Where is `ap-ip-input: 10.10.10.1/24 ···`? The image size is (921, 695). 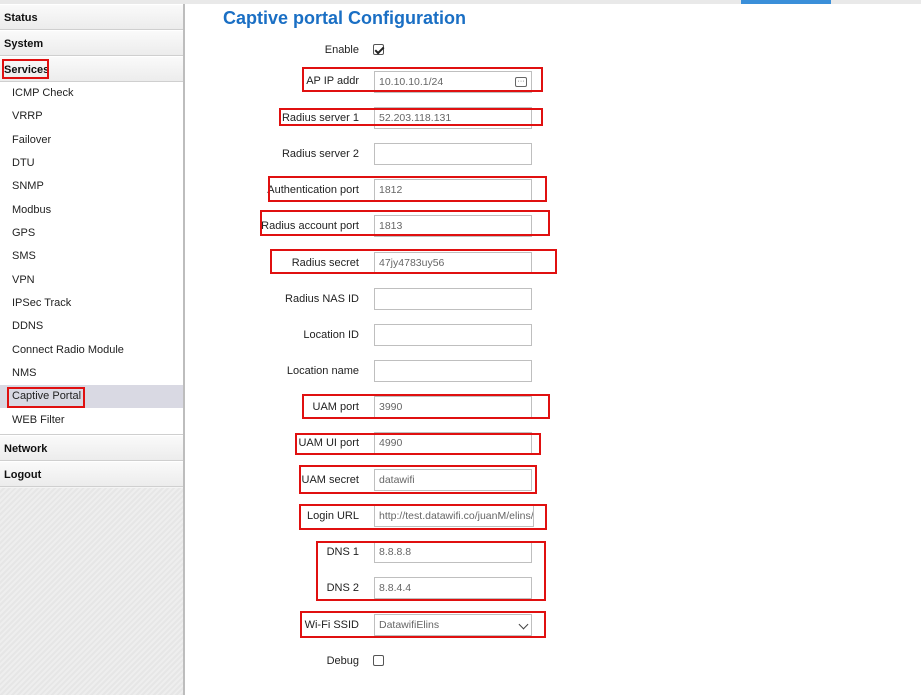
ap-ip-input: 10.10.10.1/24 ··· is located at coordinates (453, 82).